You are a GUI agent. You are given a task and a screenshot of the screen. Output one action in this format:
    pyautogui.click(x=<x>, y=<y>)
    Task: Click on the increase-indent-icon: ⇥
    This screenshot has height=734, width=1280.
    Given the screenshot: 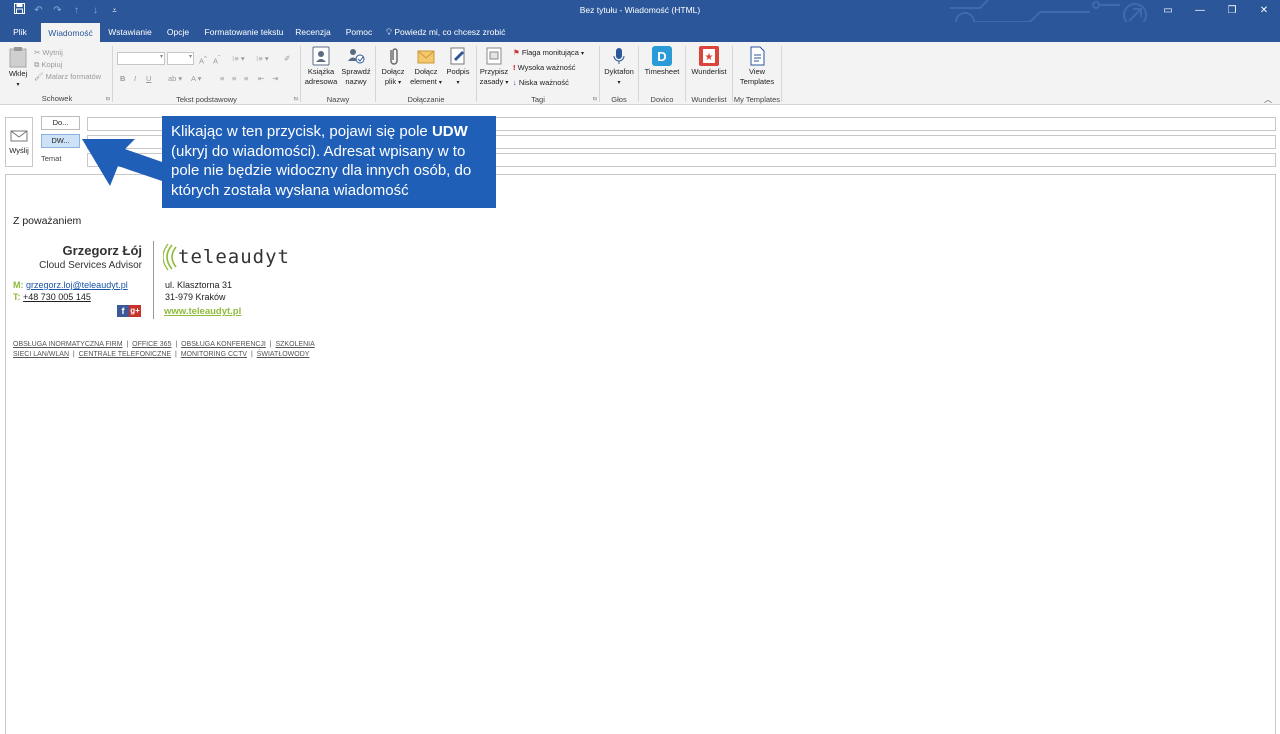 What is the action you would take?
    pyautogui.click(x=275, y=79)
    